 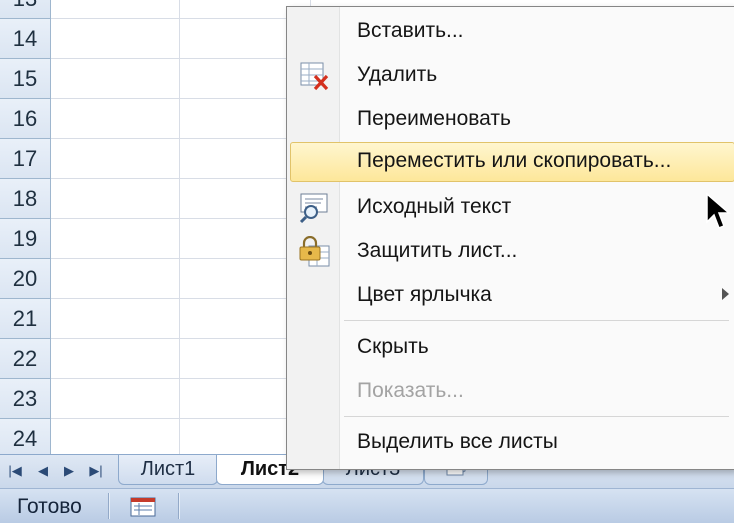 I want to click on row-header: 16, so click(x=25, y=119).